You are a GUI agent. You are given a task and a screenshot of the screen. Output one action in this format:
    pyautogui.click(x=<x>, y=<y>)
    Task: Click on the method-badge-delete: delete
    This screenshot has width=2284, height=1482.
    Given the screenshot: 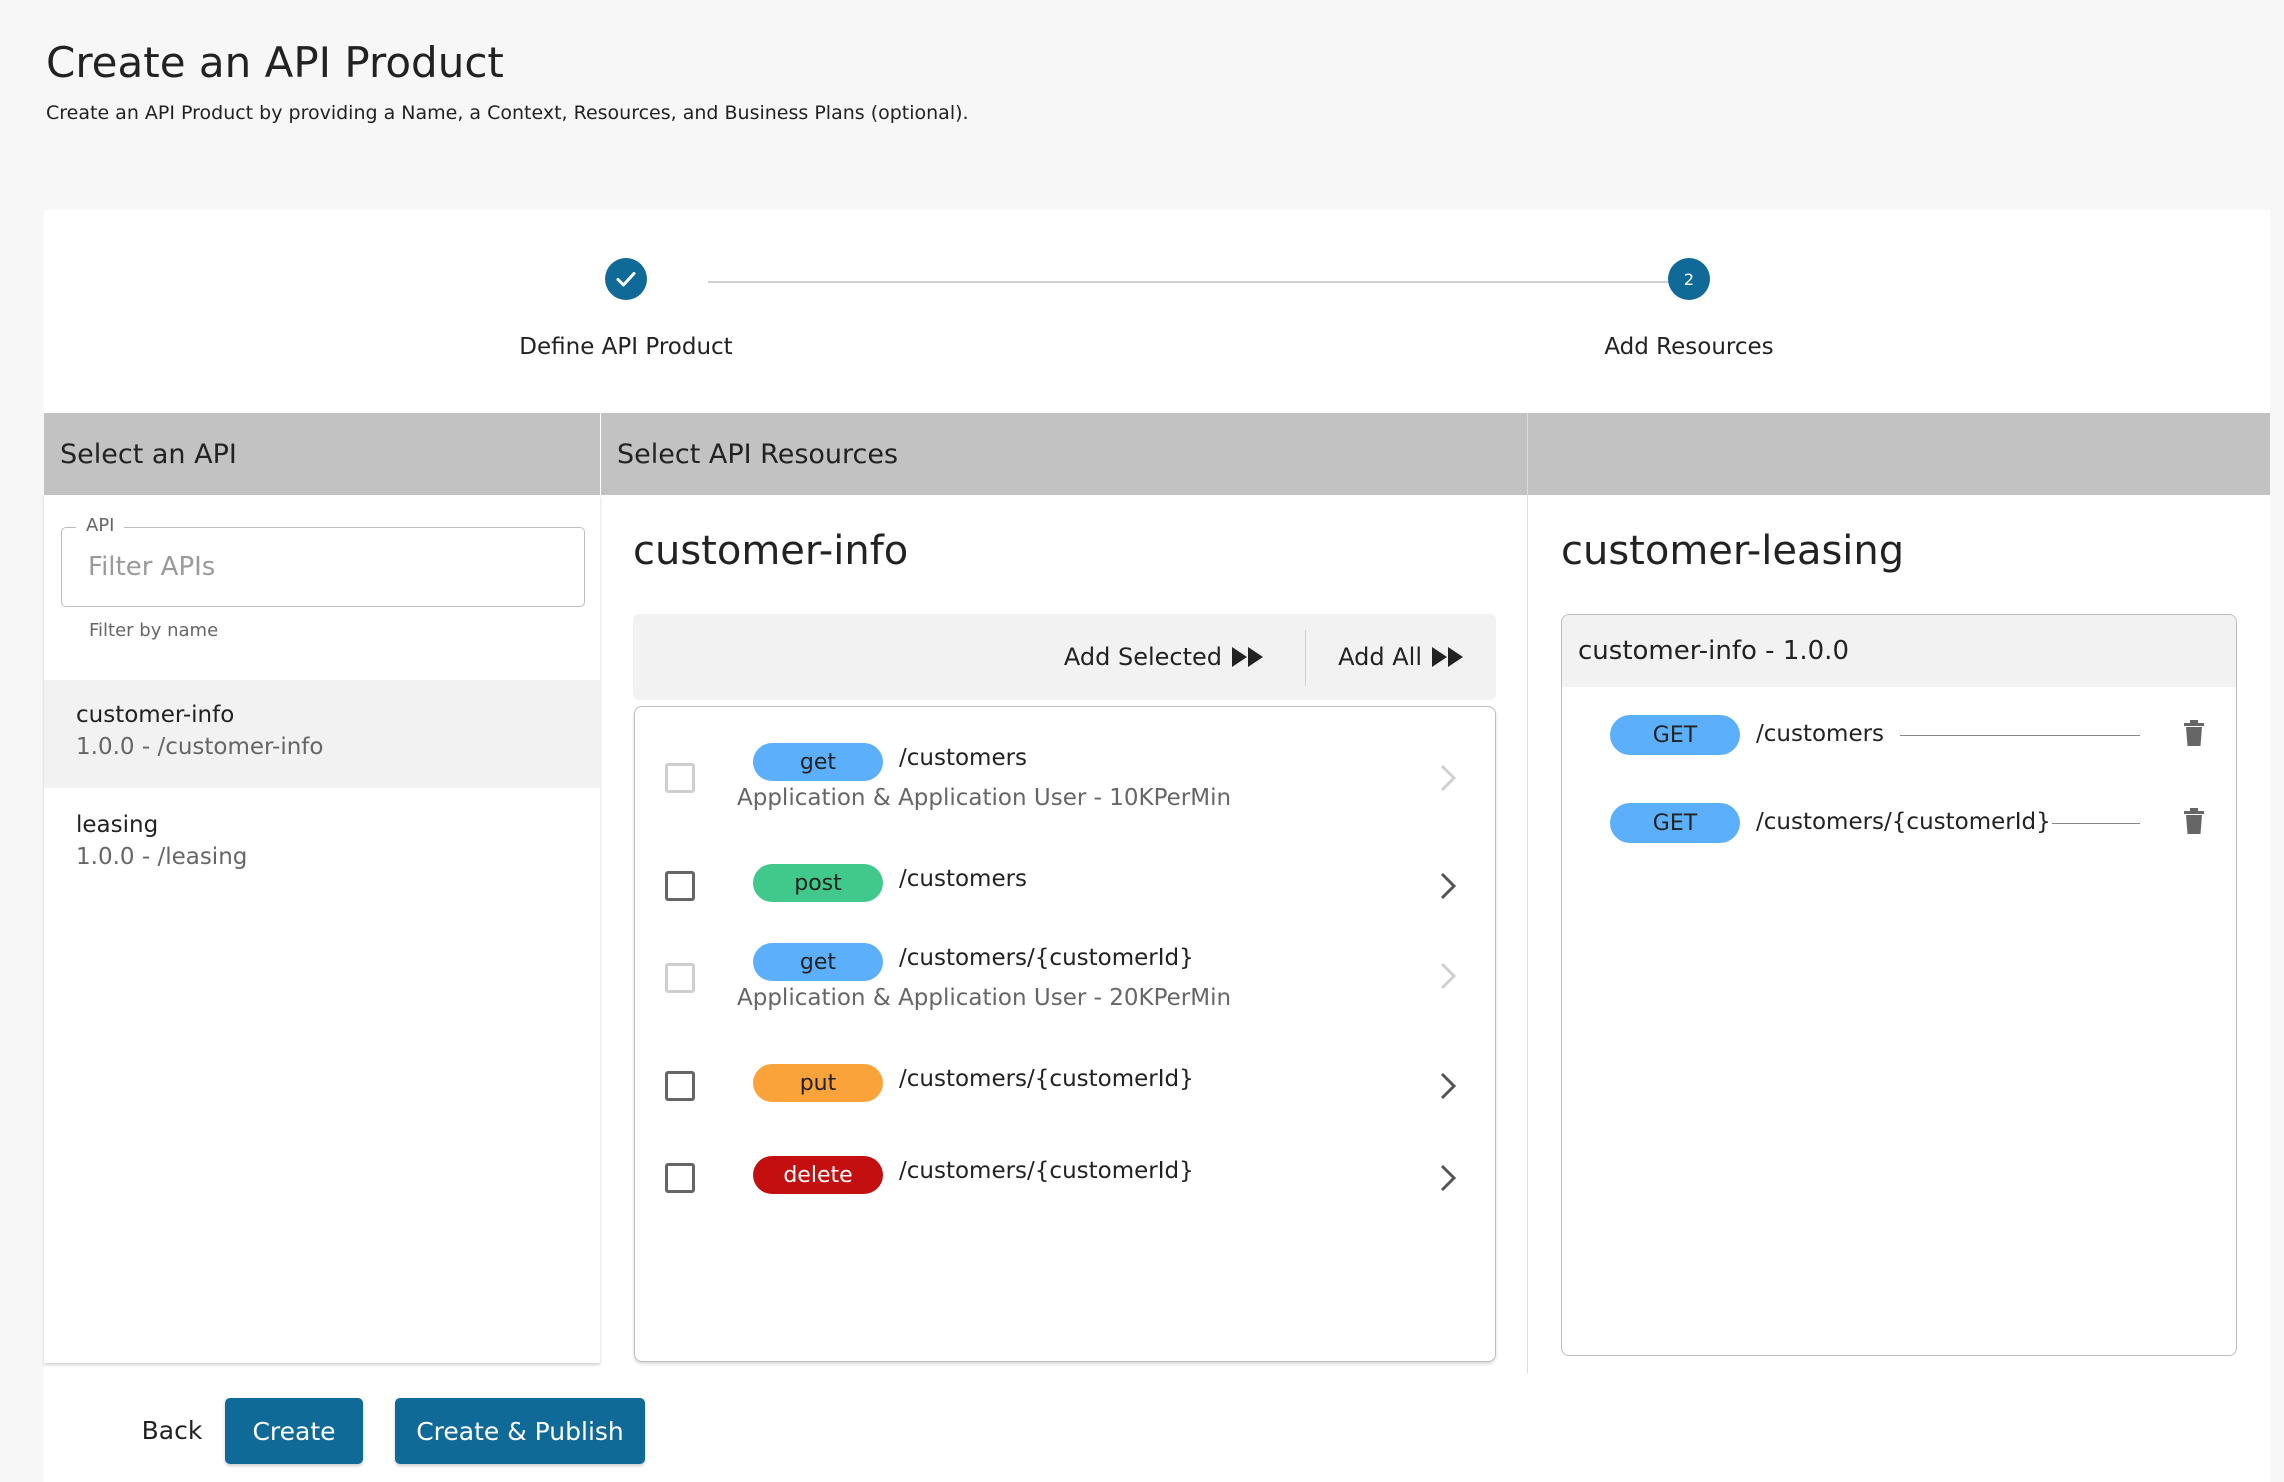 What is the action you would take?
    pyautogui.click(x=818, y=1175)
    